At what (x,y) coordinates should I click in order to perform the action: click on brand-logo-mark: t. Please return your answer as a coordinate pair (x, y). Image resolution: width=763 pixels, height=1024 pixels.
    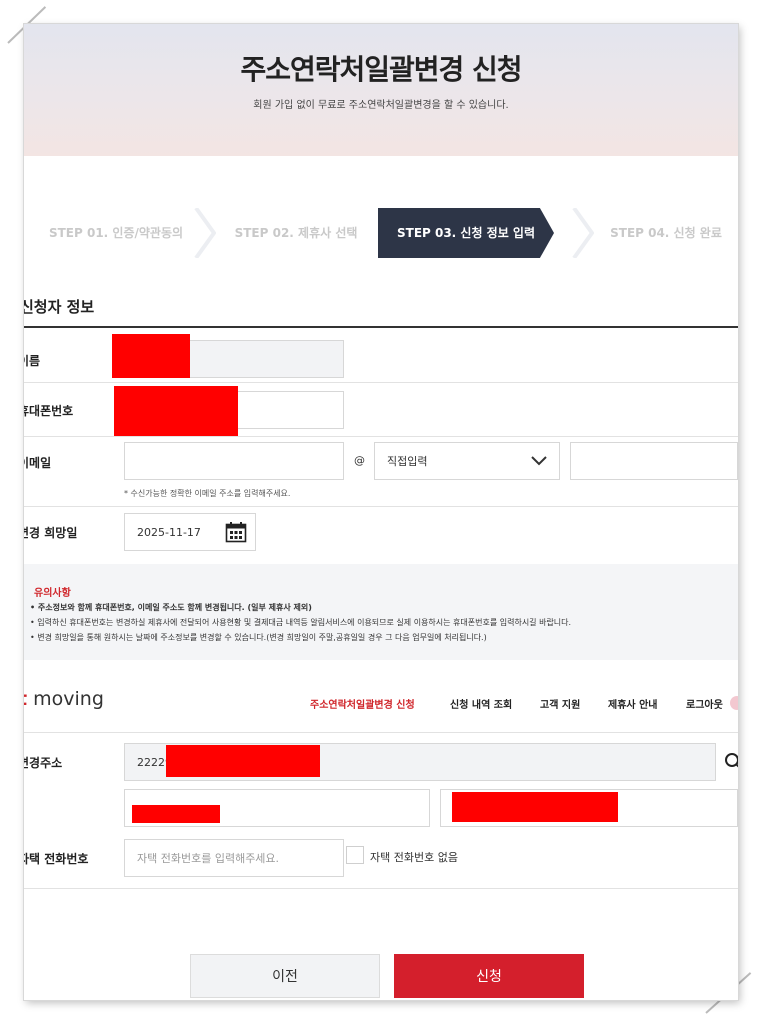
    Looking at the image, I should click on (25, 699).